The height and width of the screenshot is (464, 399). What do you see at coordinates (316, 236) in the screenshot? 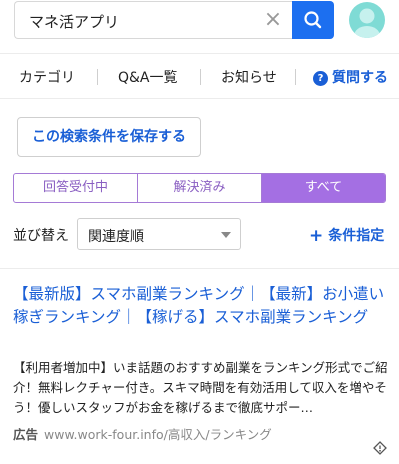
I see `plus-icon: +` at bounding box center [316, 236].